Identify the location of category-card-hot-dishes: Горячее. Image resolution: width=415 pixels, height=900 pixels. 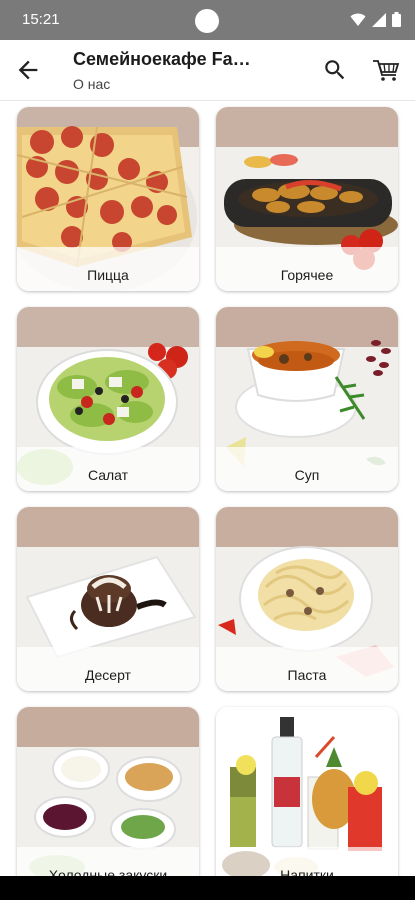
(307, 199).